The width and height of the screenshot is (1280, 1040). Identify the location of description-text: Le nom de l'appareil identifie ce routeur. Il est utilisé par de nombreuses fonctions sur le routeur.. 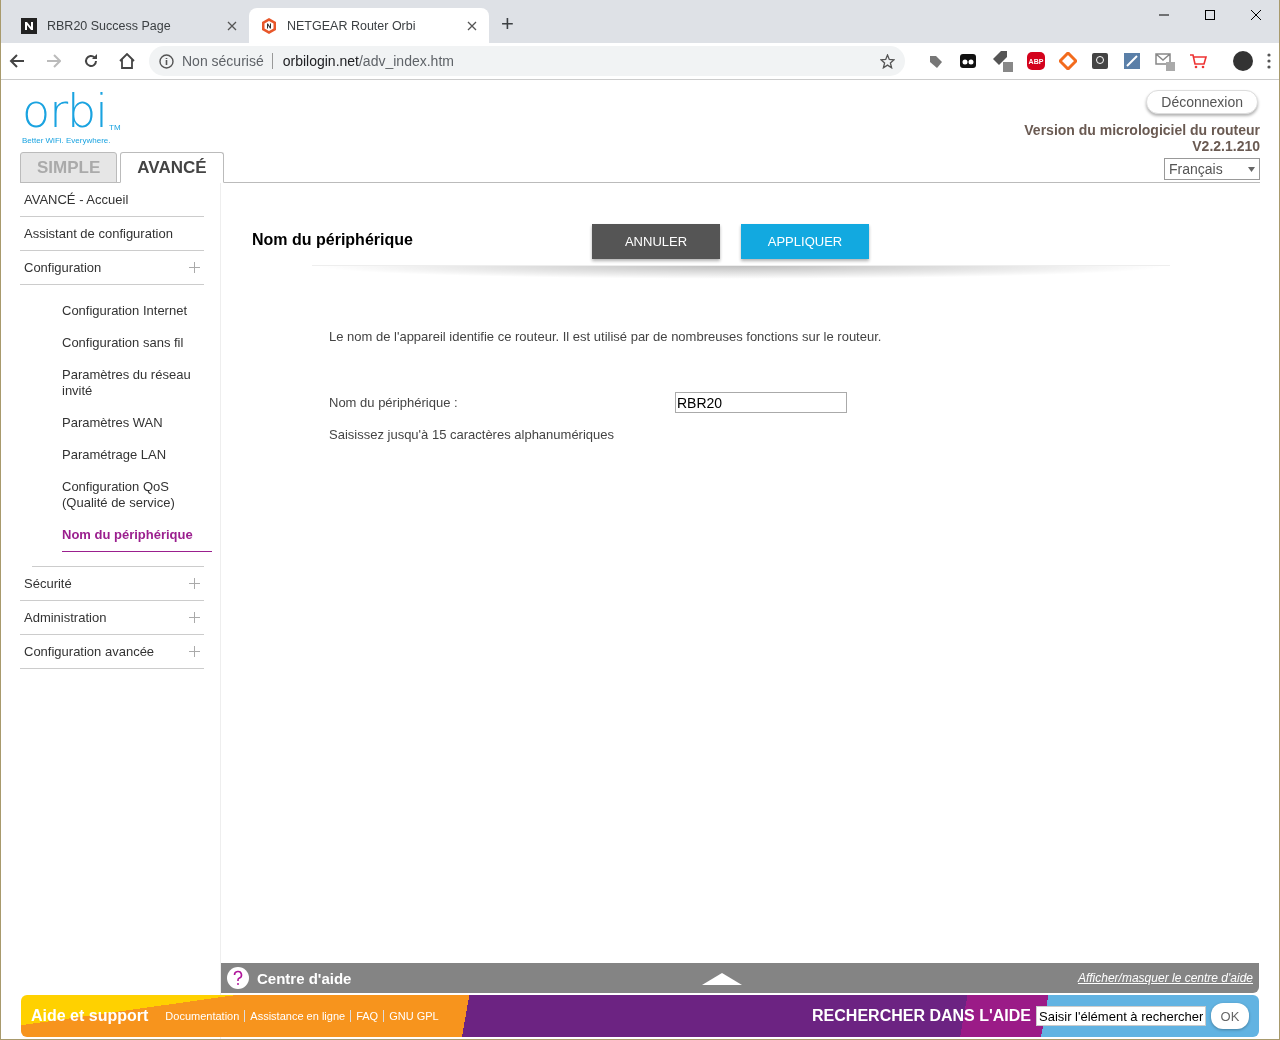
(606, 336).